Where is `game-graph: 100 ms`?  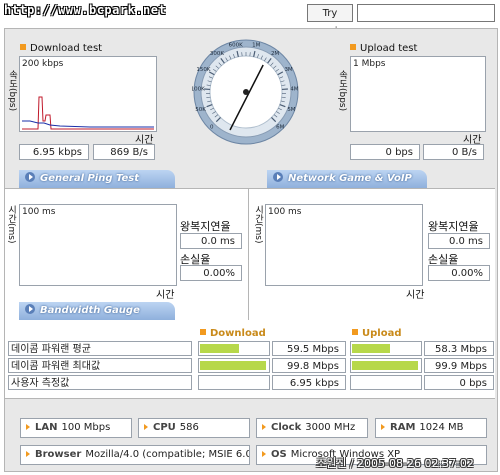
game-graph: 100 ms is located at coordinates (344, 245).